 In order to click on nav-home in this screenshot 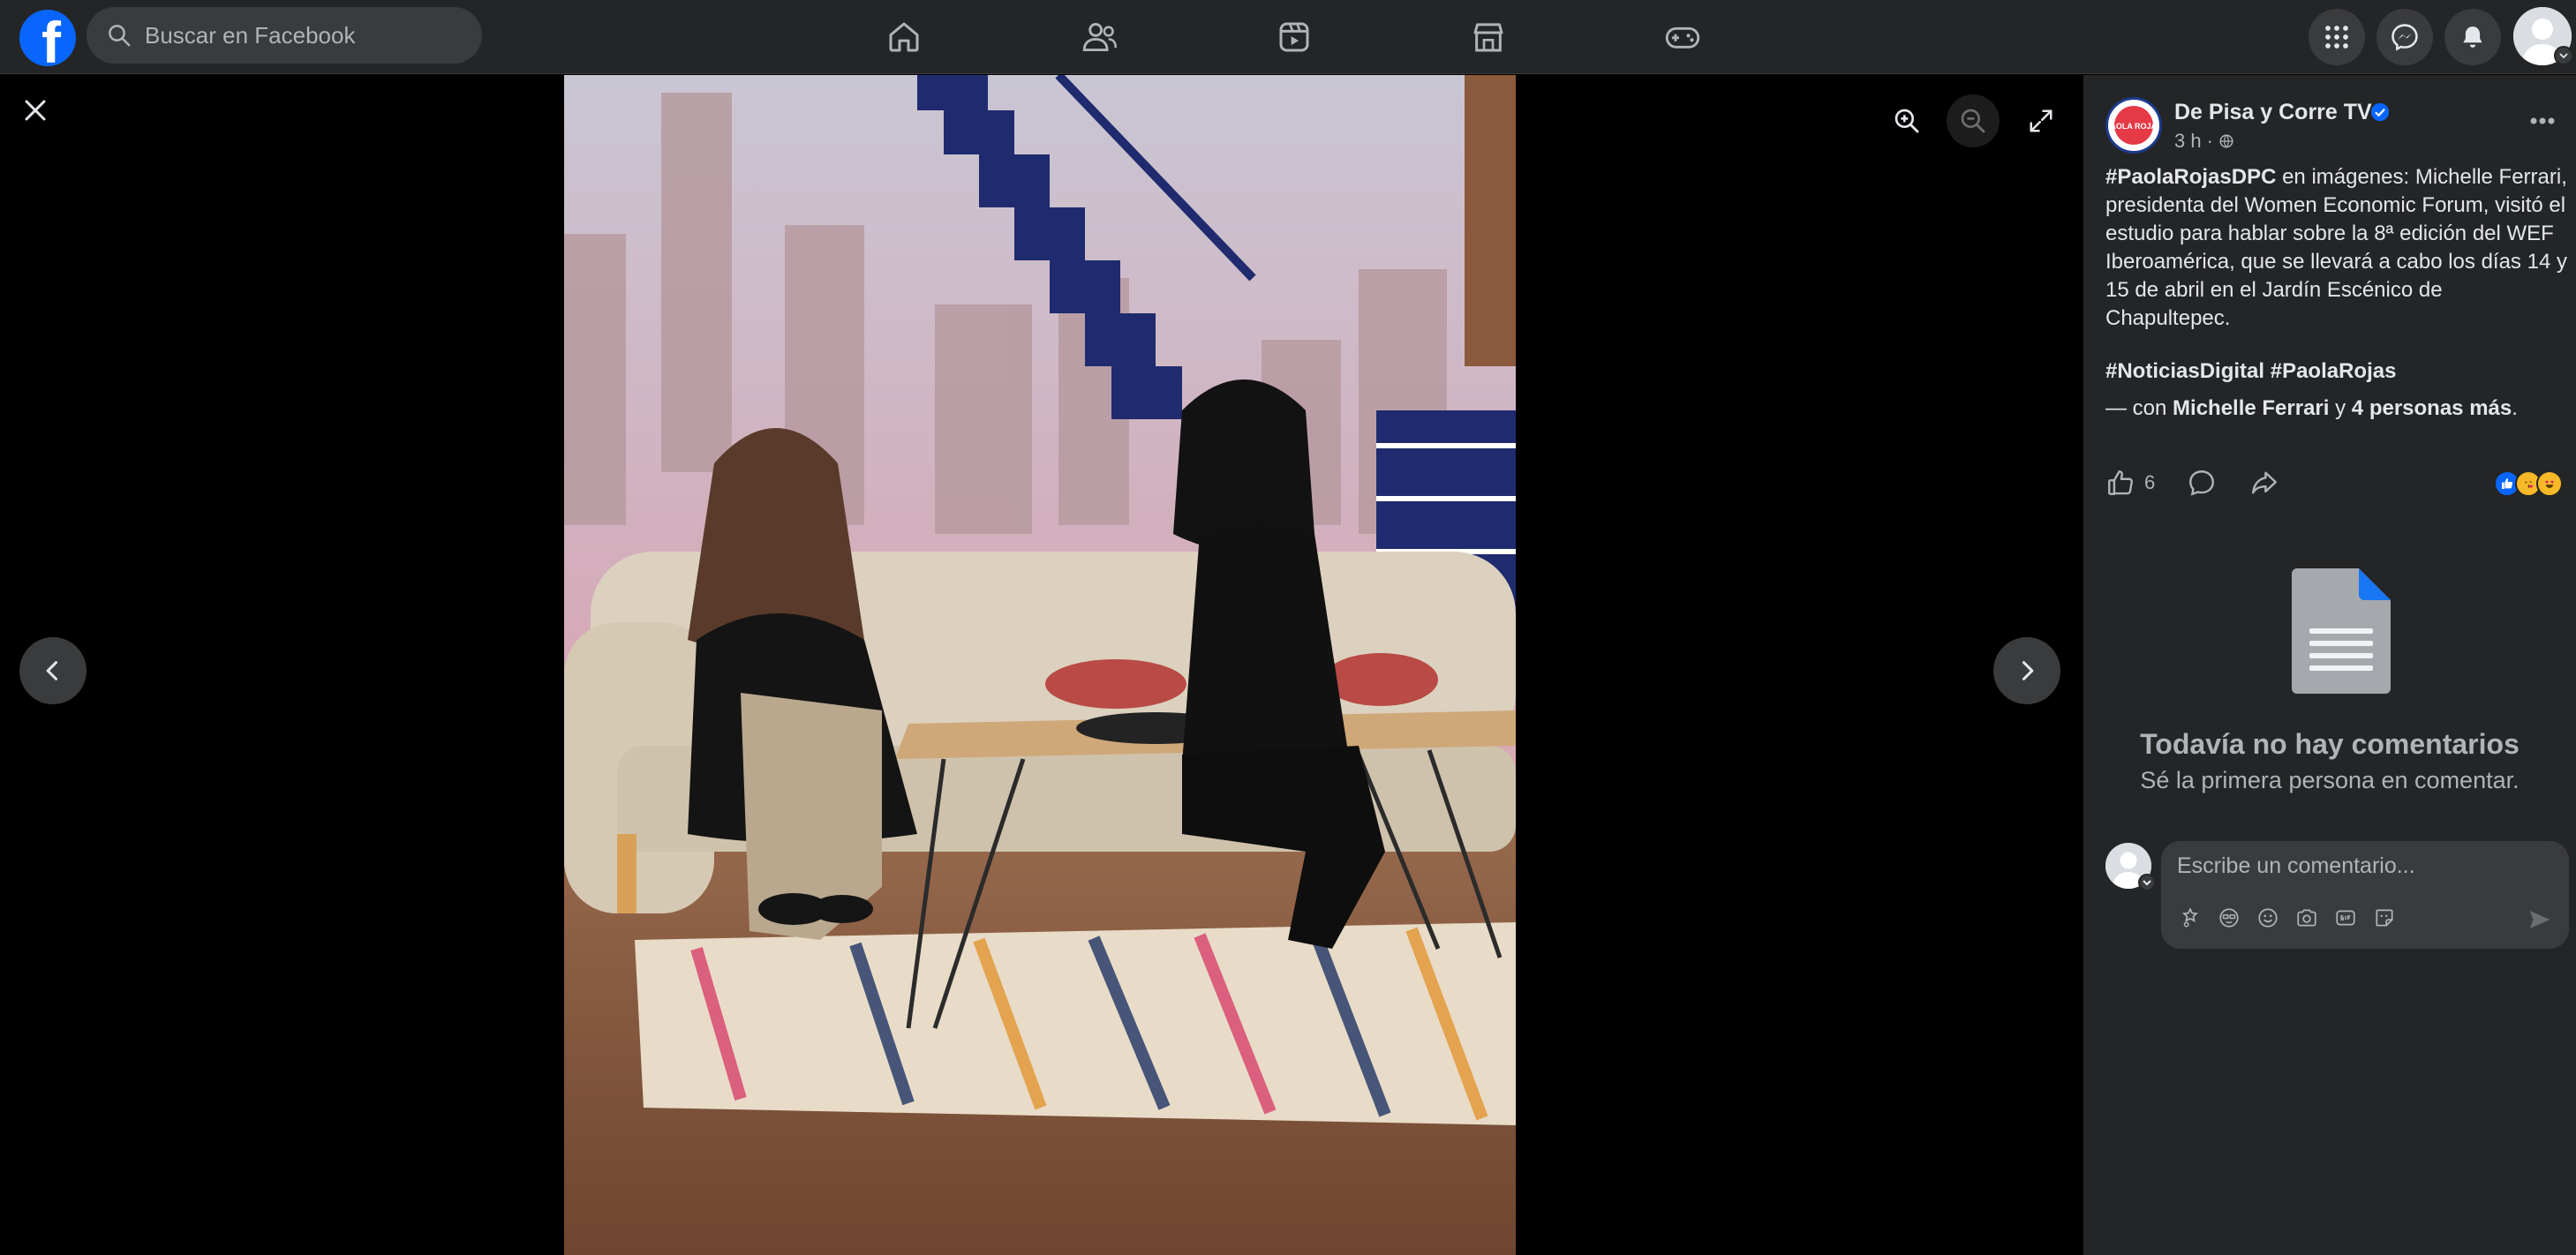, I will do `click(904, 37)`.